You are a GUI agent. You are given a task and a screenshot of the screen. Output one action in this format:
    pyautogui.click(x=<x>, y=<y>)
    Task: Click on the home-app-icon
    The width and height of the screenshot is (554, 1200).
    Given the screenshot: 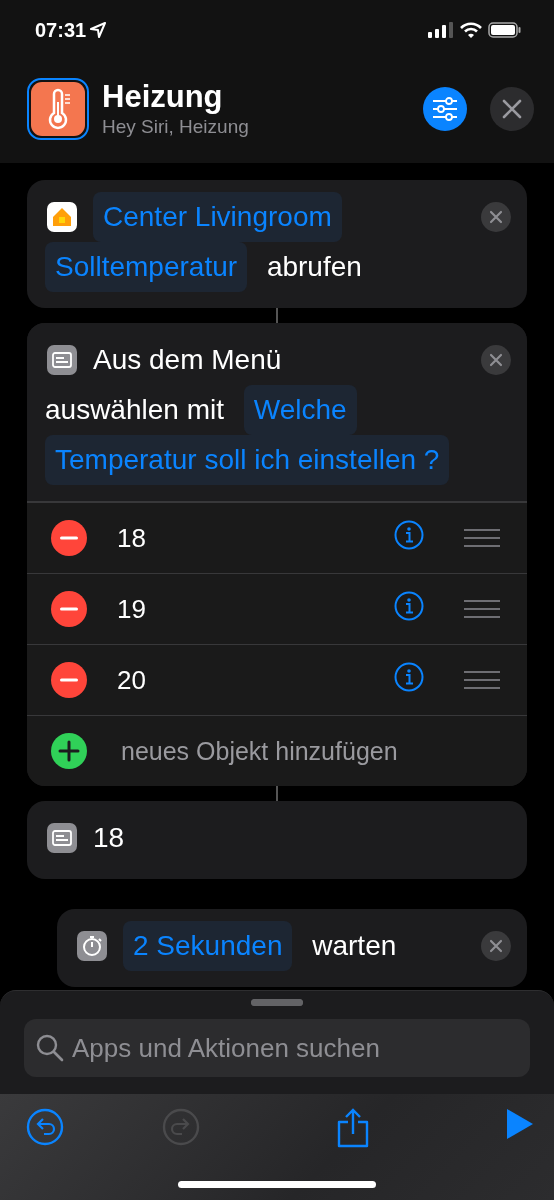 What is the action you would take?
    pyautogui.click(x=62, y=216)
    